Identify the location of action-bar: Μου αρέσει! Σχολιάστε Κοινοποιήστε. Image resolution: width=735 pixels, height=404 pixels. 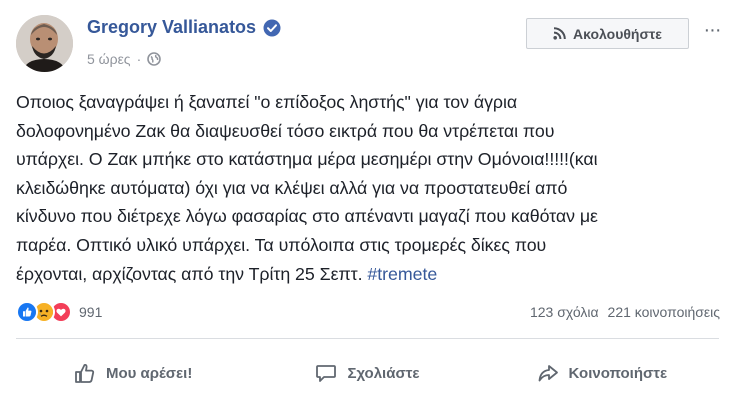
(367, 373).